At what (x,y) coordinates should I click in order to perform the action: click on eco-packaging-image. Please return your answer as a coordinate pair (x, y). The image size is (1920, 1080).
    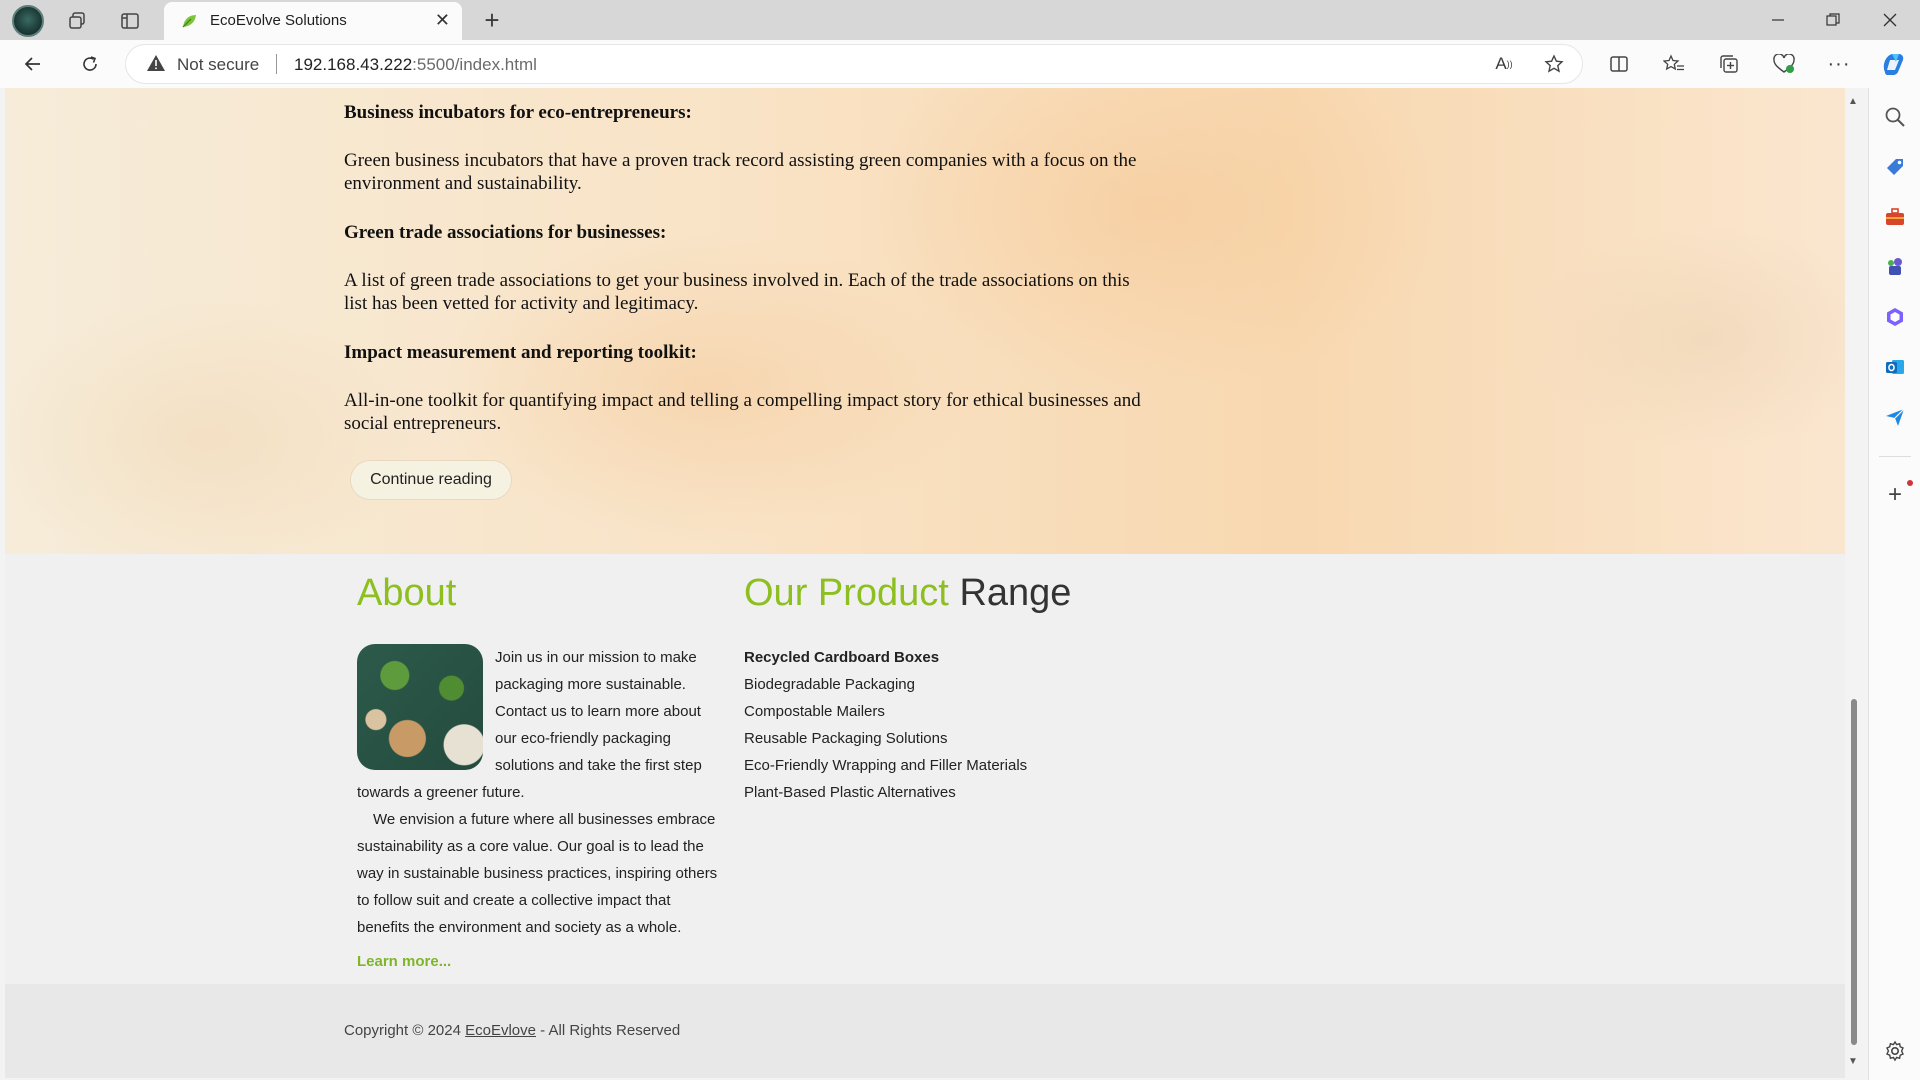
    Looking at the image, I should click on (420, 707).